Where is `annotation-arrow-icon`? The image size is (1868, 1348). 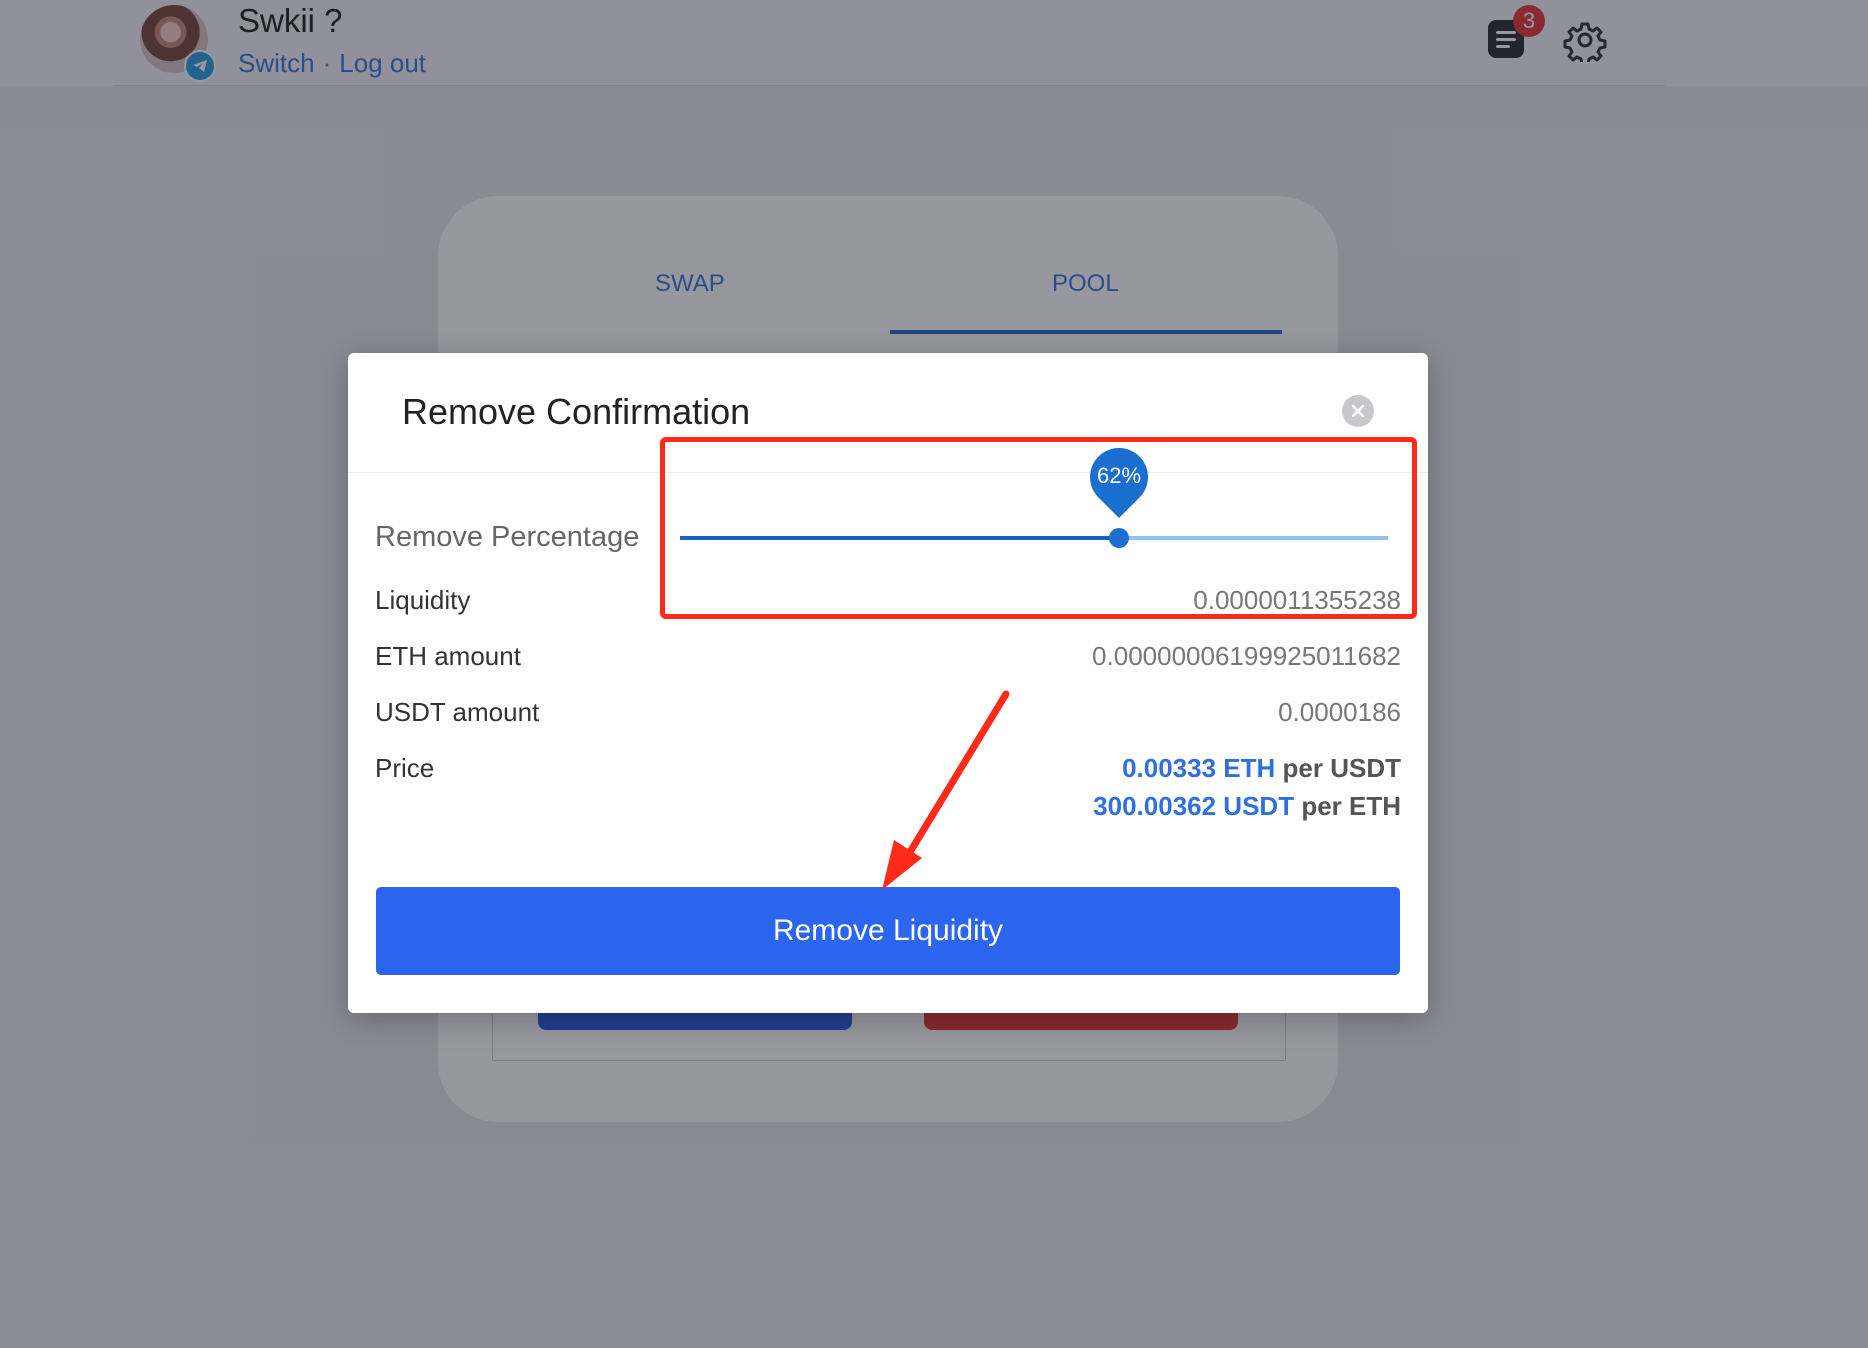 annotation-arrow-icon is located at coordinates (946, 790).